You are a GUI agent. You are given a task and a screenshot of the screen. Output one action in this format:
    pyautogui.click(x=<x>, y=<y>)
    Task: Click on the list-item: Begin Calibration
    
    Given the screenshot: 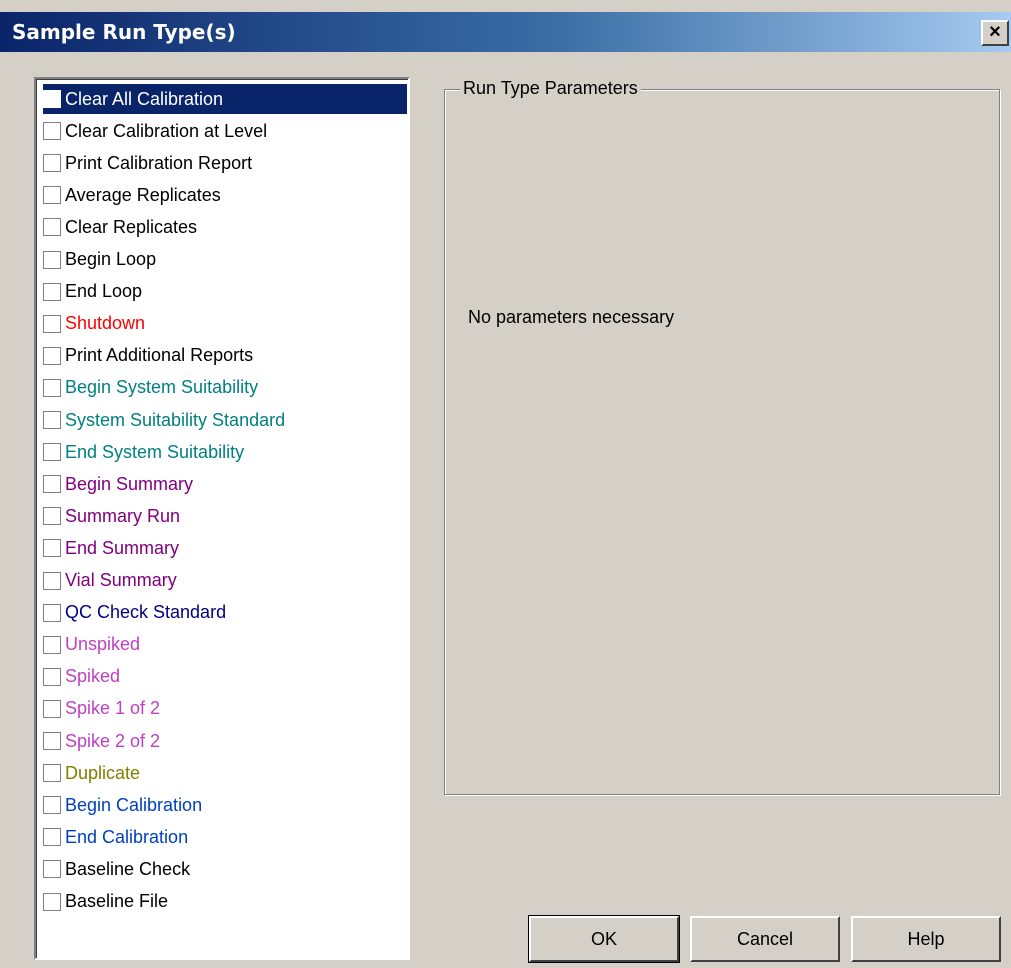 What is the action you would take?
    pyautogui.click(x=123, y=805)
    